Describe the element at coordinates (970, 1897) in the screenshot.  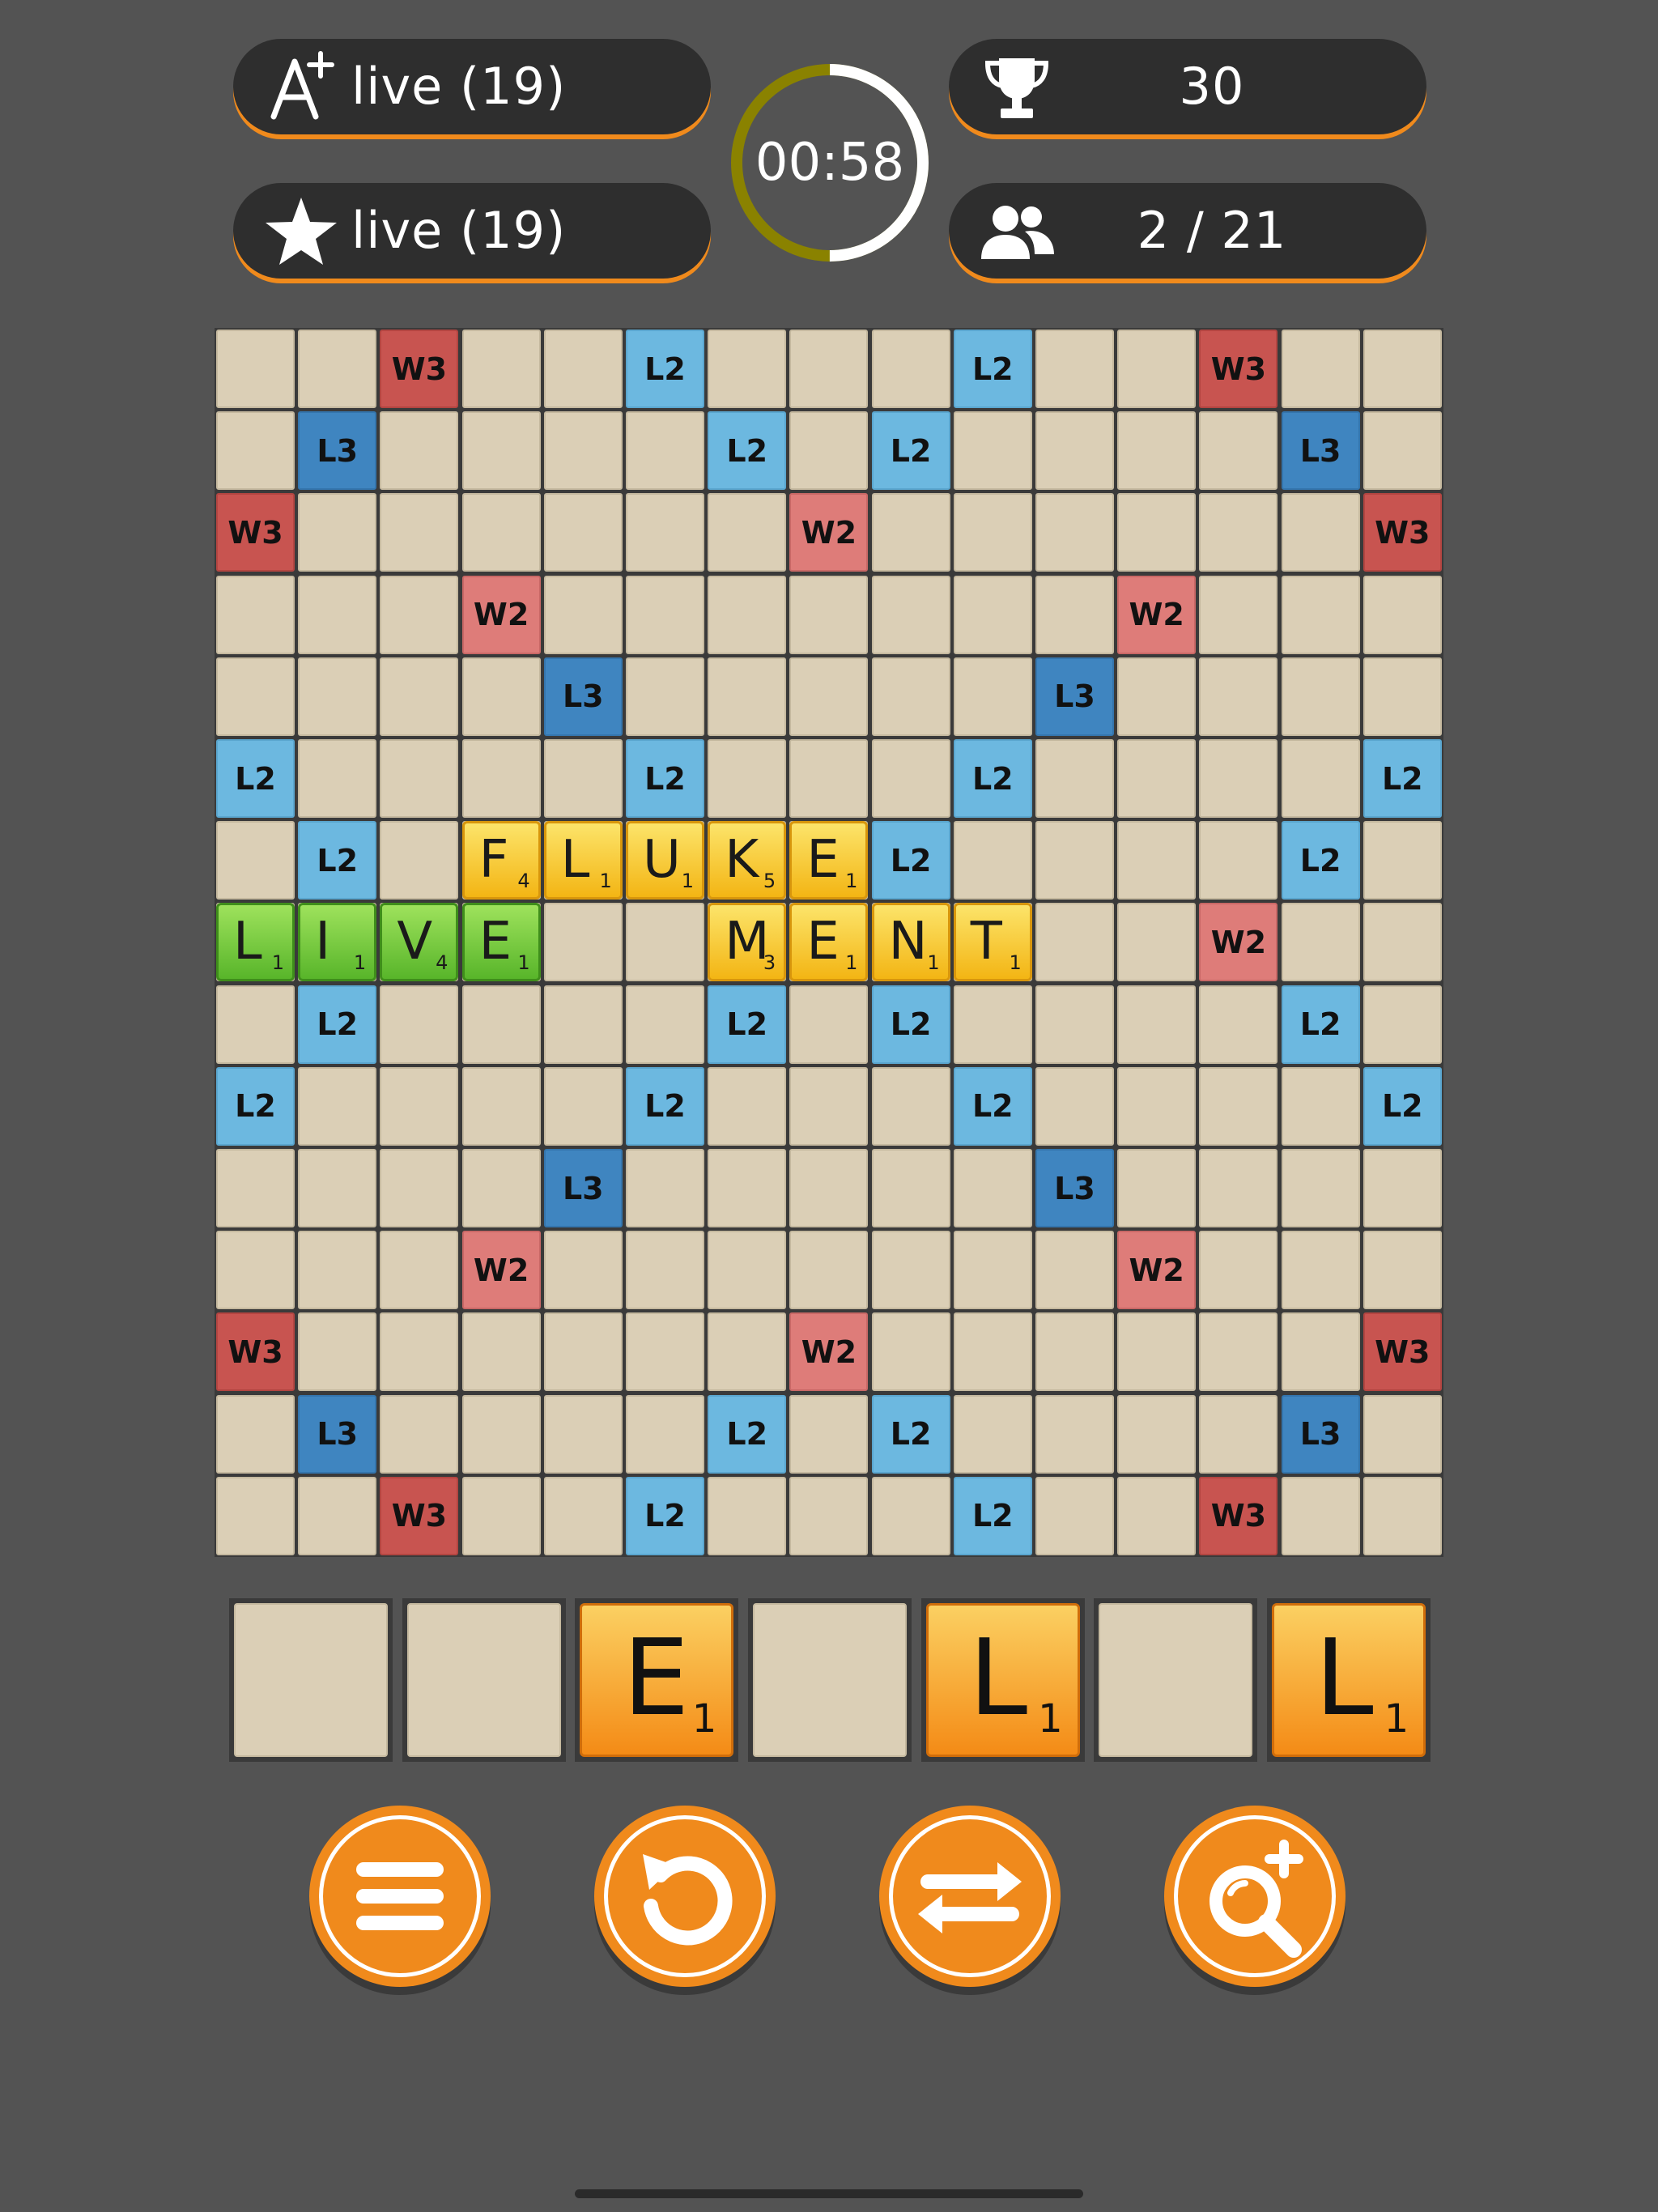
I see `swap-button` at that location.